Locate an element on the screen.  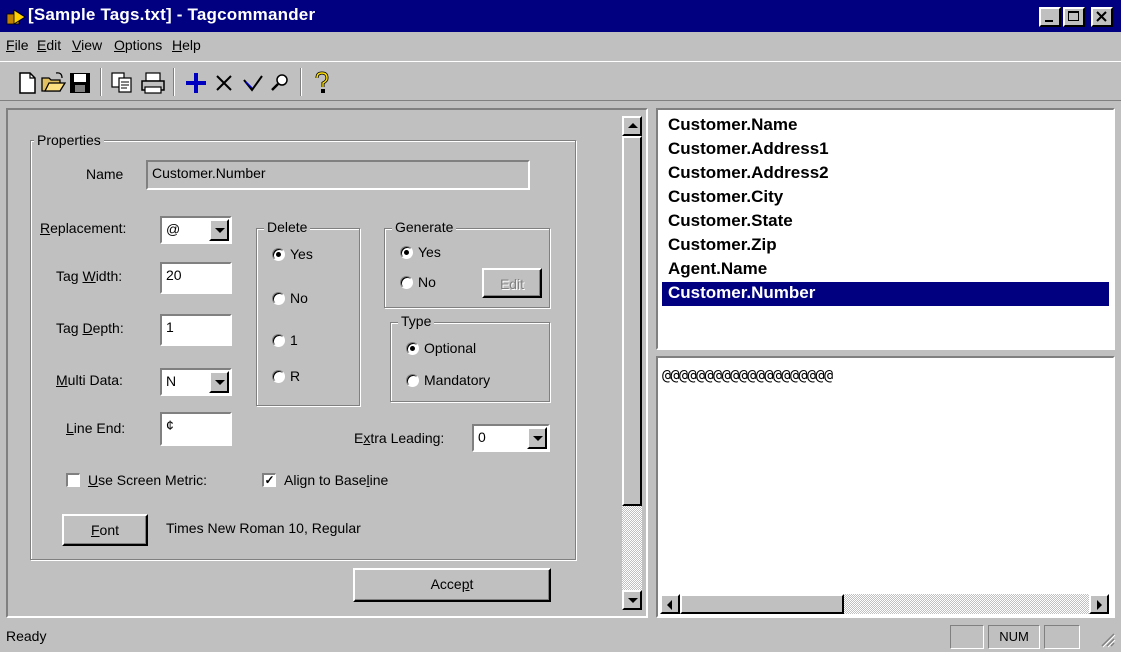
copy-icon is located at coordinates (121, 82).